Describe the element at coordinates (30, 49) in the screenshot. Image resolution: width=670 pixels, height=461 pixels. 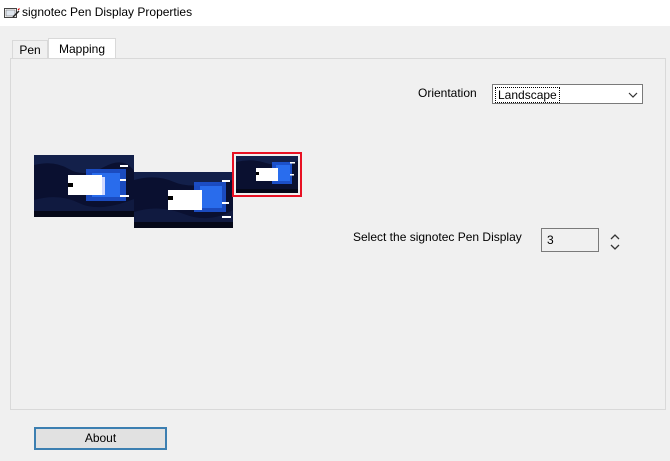
I see `tab-pen: Pen` at that location.